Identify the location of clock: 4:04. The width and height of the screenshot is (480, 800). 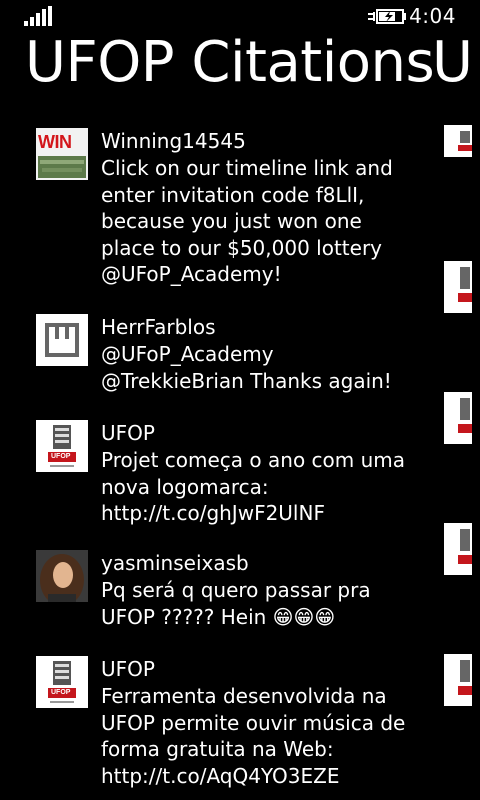
(432, 16).